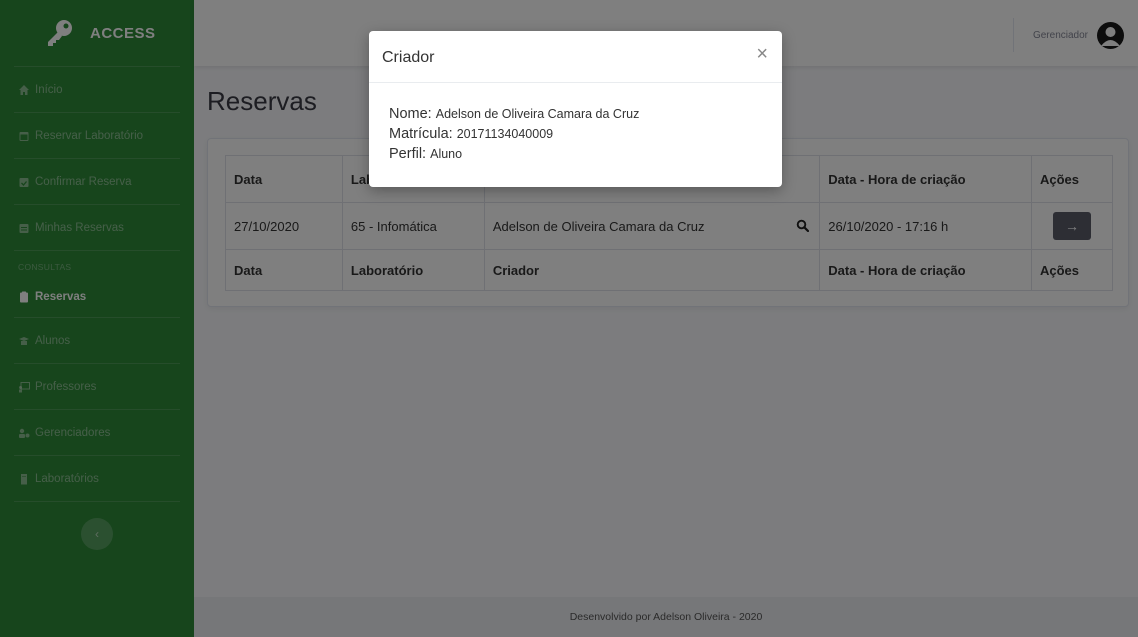 The image size is (1138, 637). What do you see at coordinates (408, 154) in the screenshot?
I see `perfil-label: Perfil:` at bounding box center [408, 154].